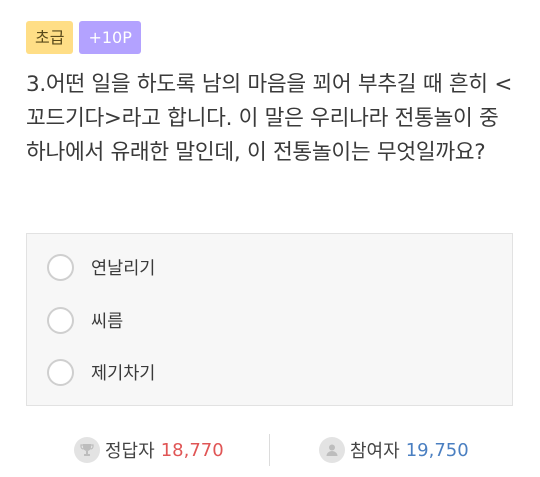 Image resolution: width=540 pixels, height=477 pixels. Describe the element at coordinates (437, 450) in the screenshot. I see `participants-count: 19,750` at that location.